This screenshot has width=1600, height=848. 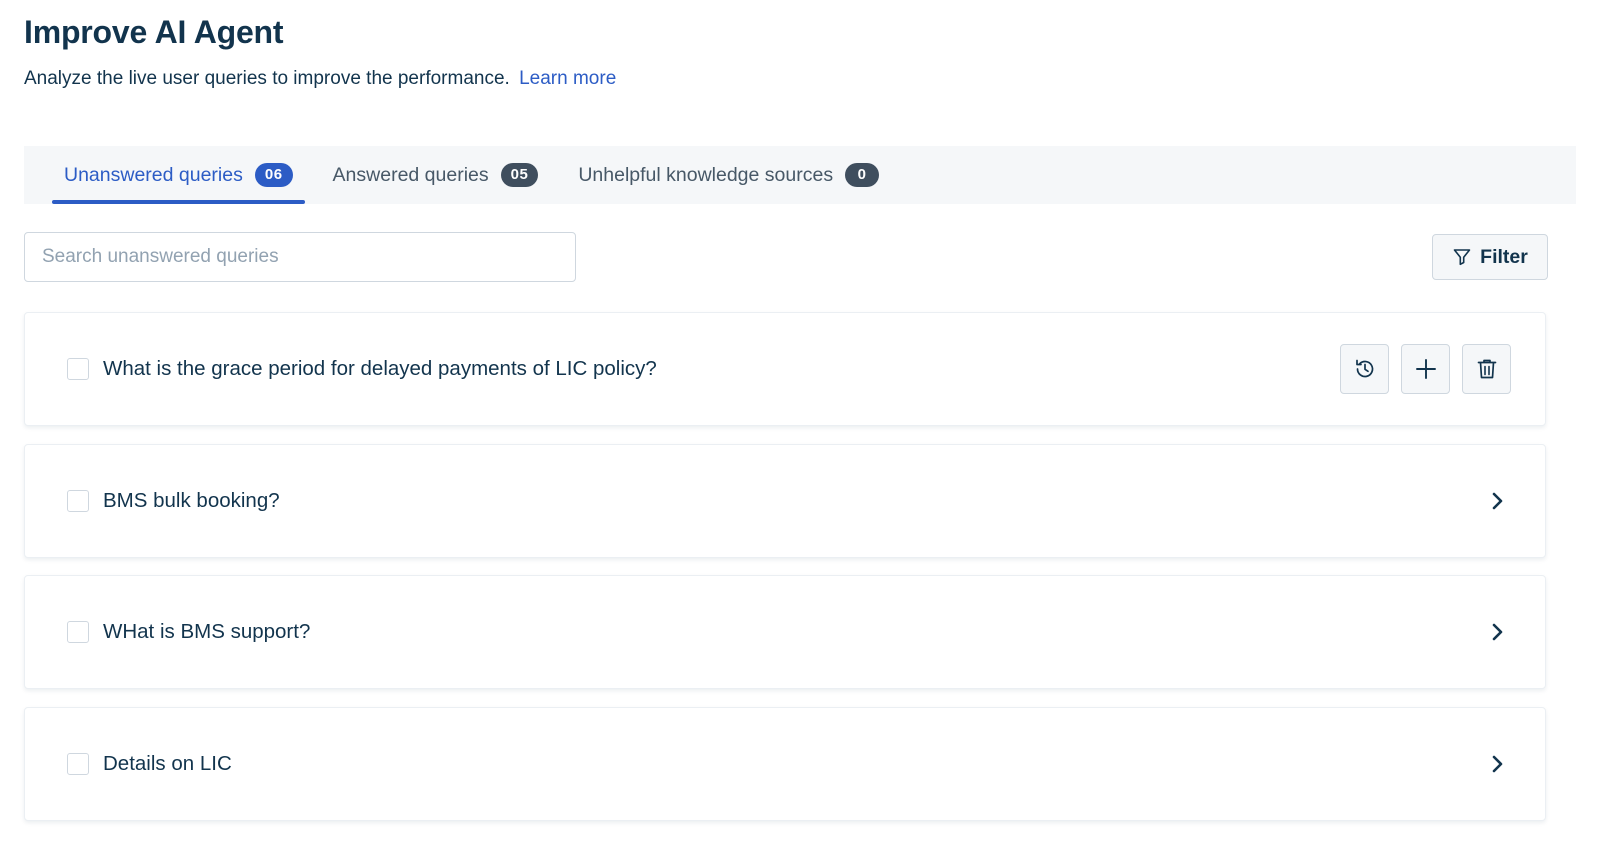 What do you see at coordinates (207, 631) in the screenshot?
I see `query-text: WHat is BMS support?` at bounding box center [207, 631].